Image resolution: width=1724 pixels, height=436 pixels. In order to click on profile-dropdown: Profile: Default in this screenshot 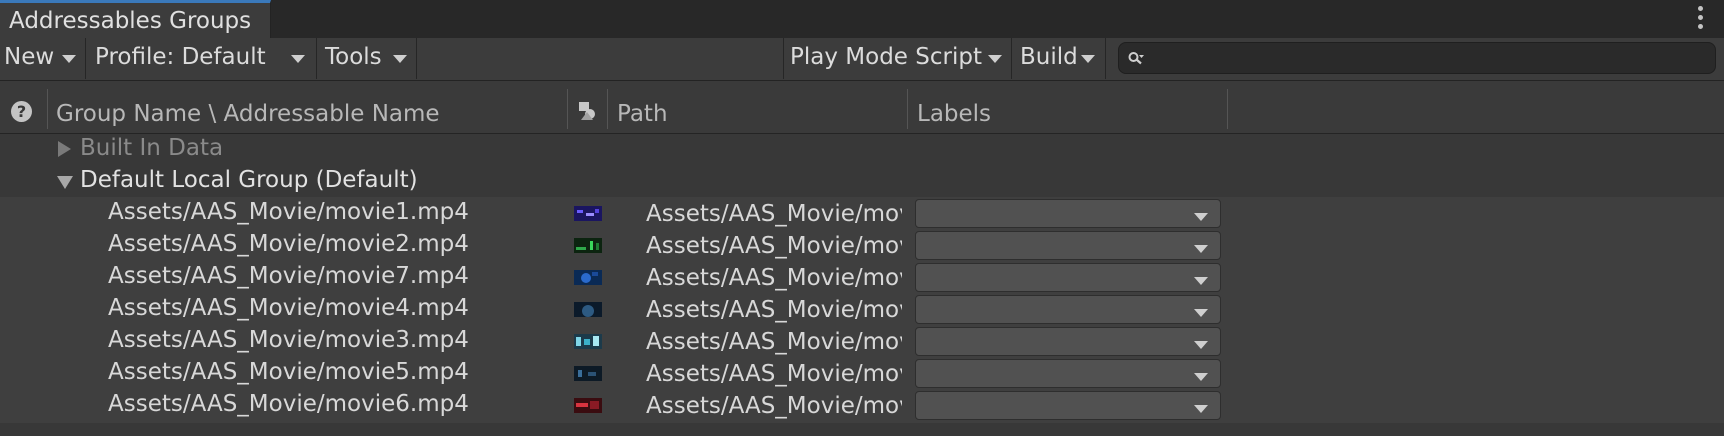, I will do `click(201, 58)`.